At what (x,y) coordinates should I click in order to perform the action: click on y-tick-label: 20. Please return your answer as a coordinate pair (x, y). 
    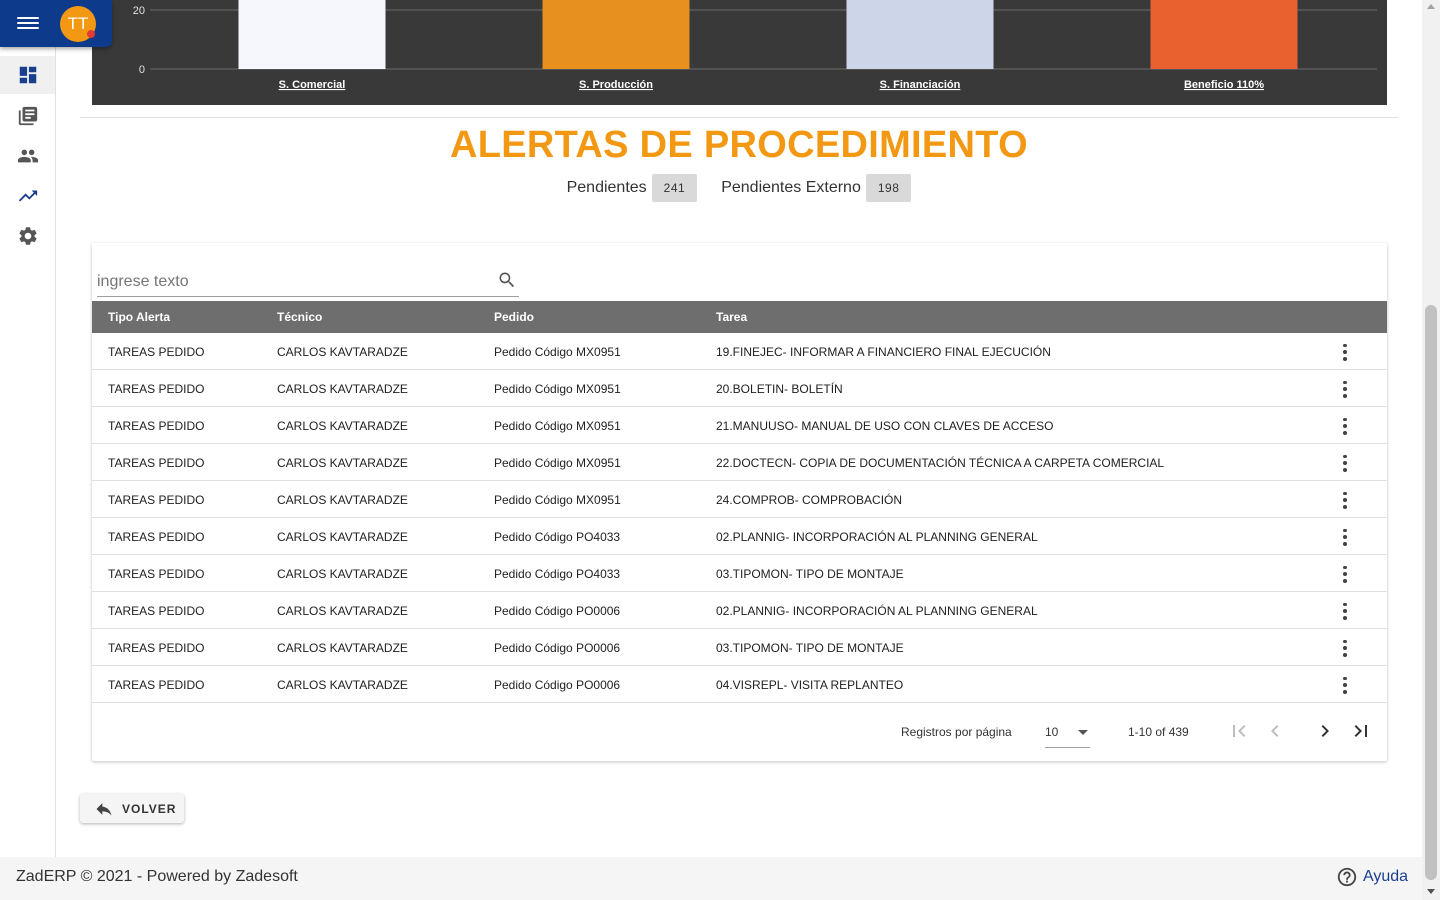
    Looking at the image, I should click on (139, 11).